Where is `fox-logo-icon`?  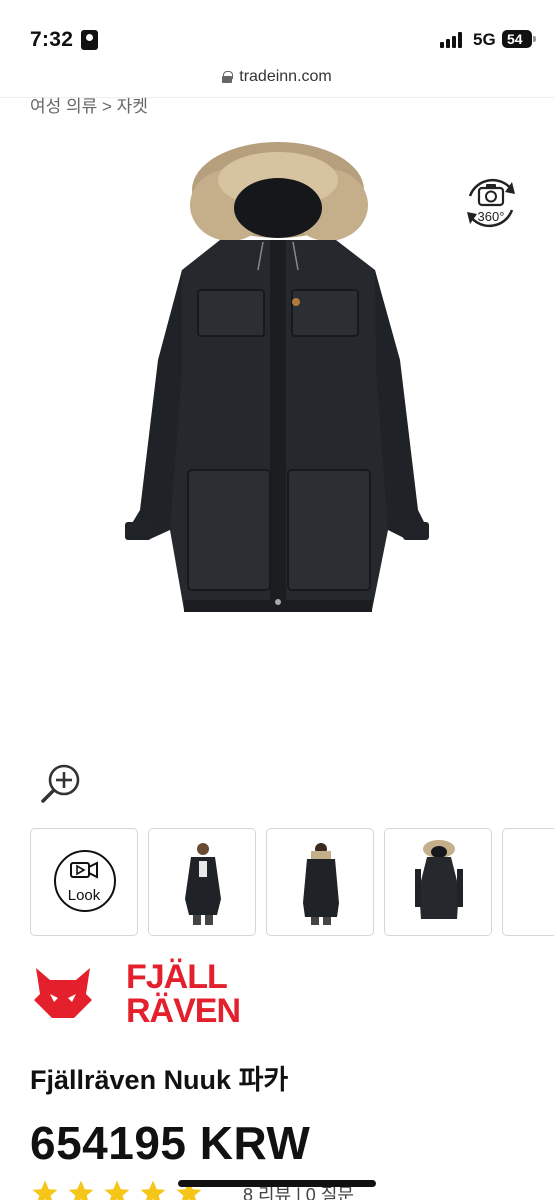
fox-logo-icon is located at coordinates (63, 993).